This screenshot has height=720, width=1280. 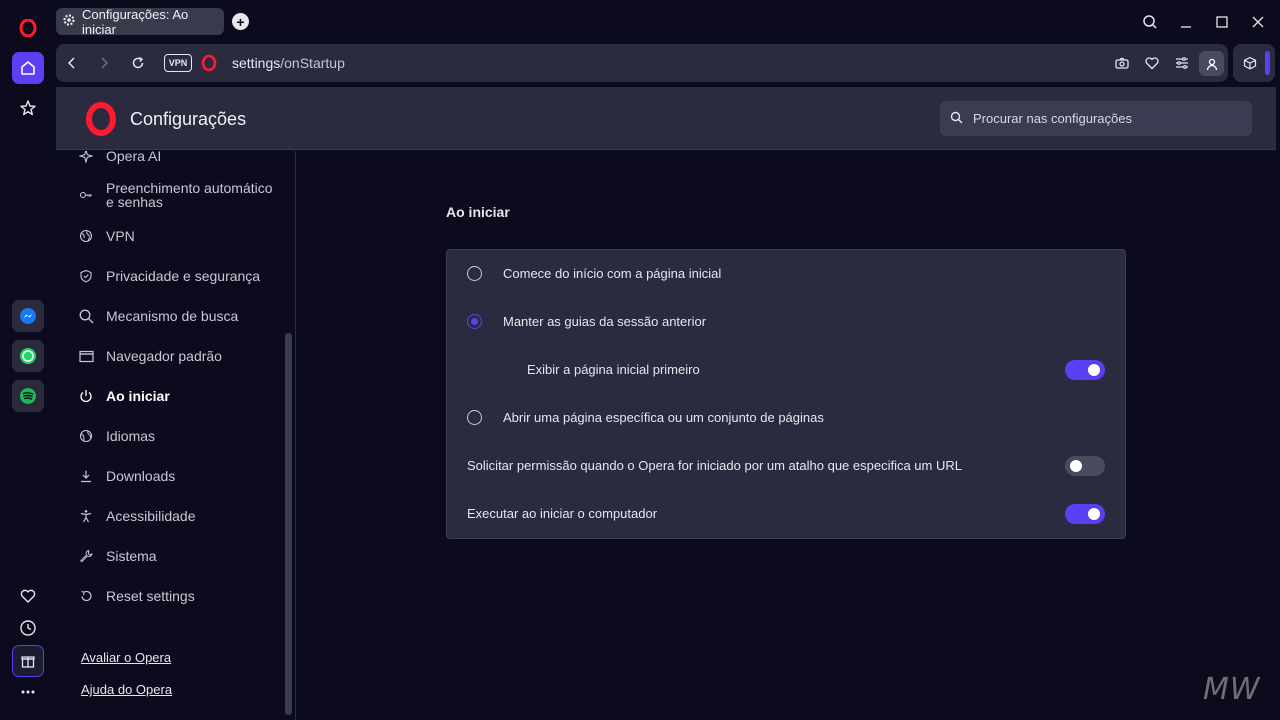 What do you see at coordinates (138, 63) in the screenshot?
I see `reload-button` at bounding box center [138, 63].